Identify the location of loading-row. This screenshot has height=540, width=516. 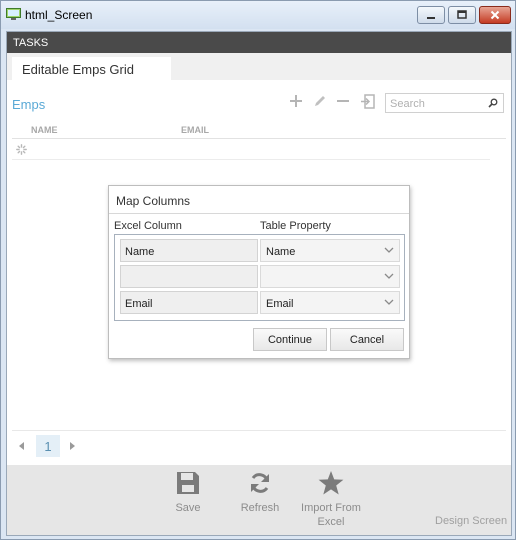
(251, 150).